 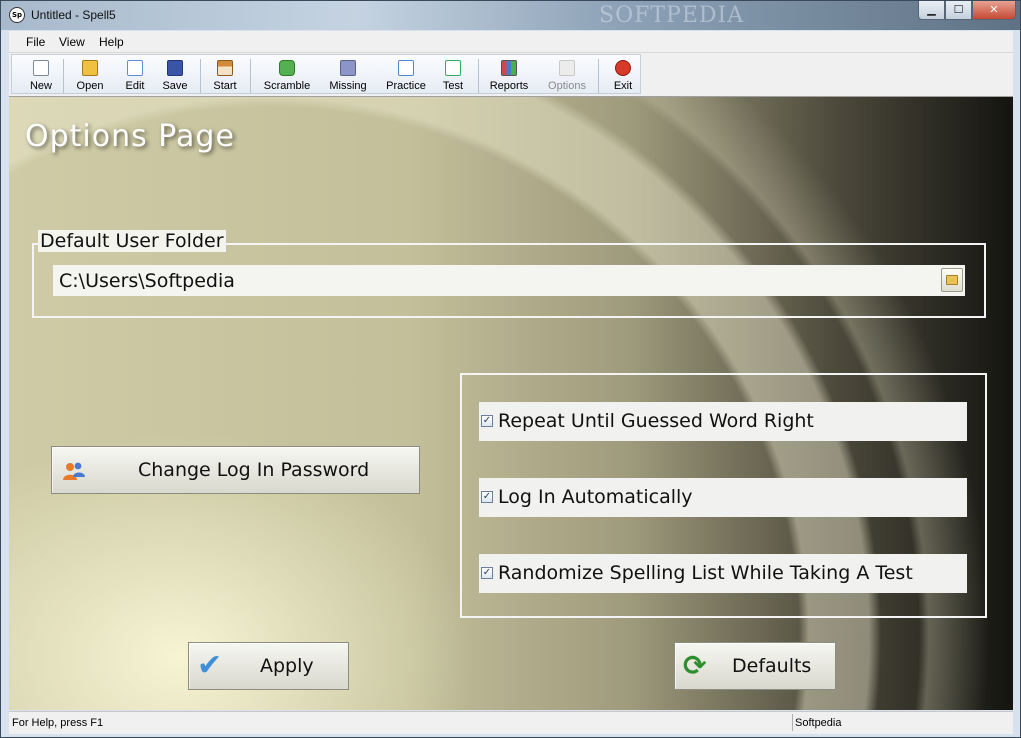 What do you see at coordinates (623, 68) in the screenshot?
I see `exit-icon` at bounding box center [623, 68].